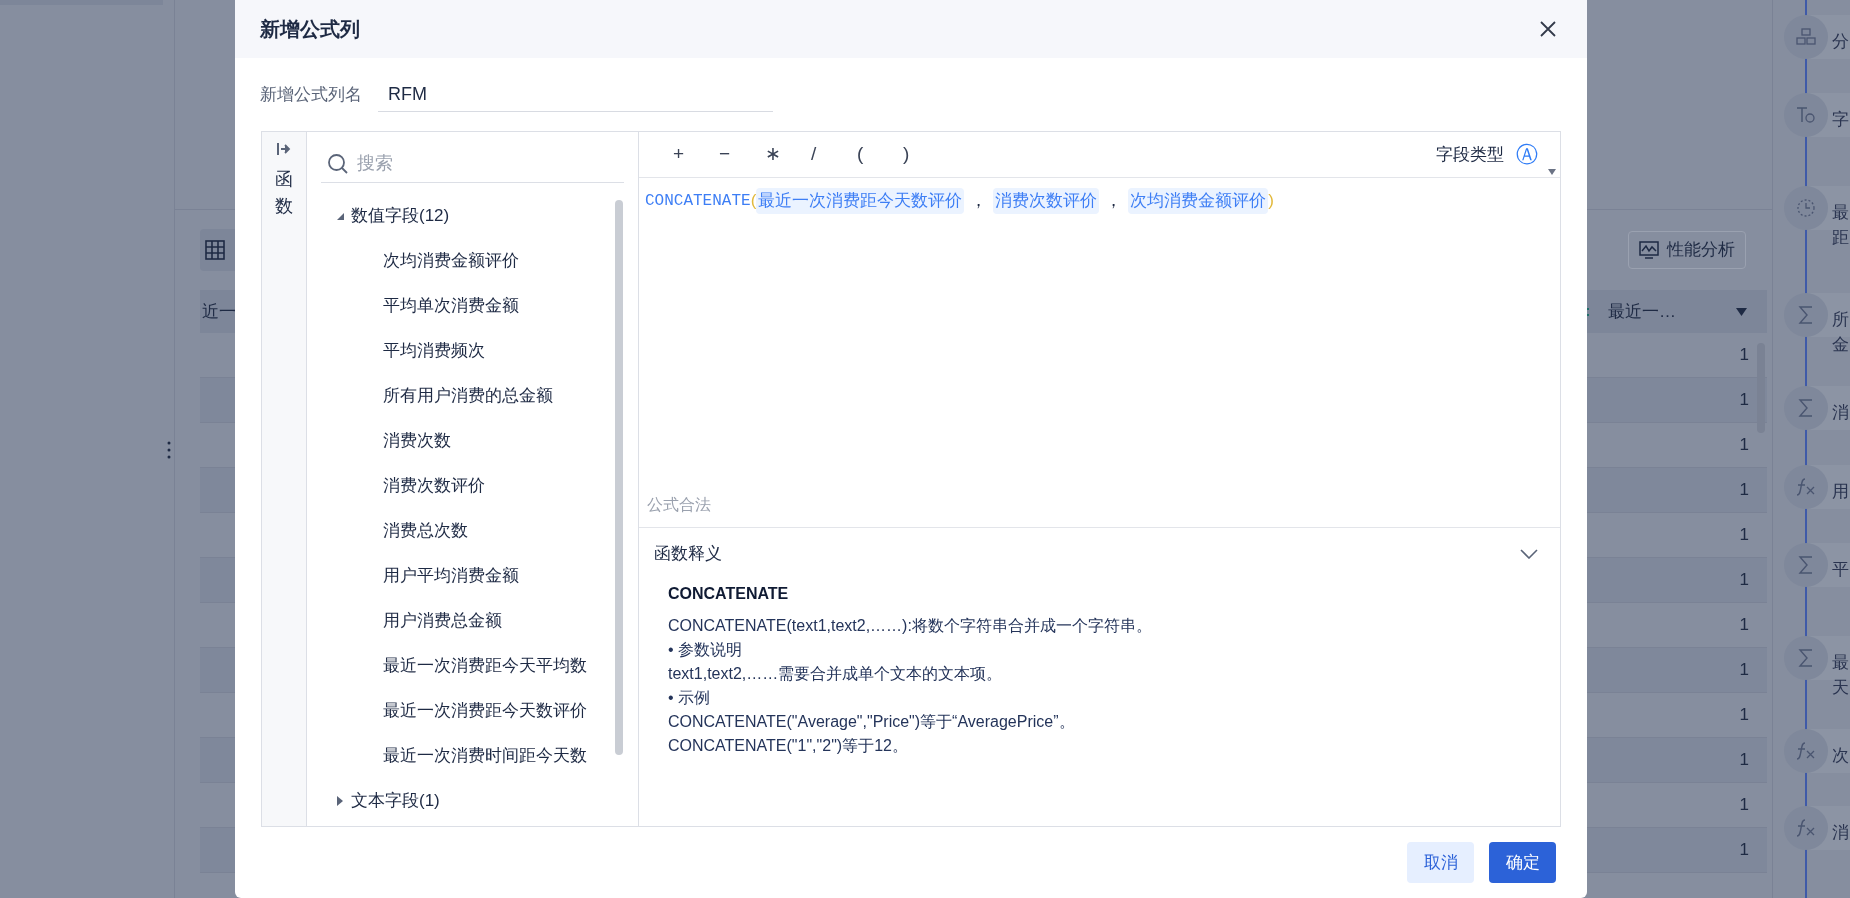 This screenshot has width=1850, height=898. I want to click on field-item: 次均消费金额评价, so click(451, 260).